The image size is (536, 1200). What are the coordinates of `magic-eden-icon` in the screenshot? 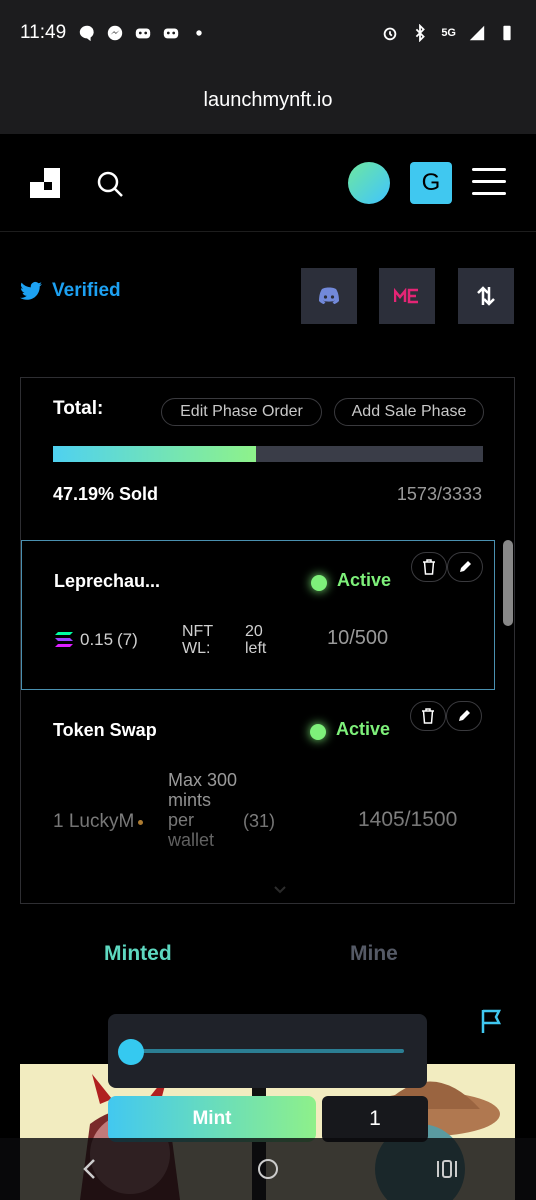 It's located at (406, 296).